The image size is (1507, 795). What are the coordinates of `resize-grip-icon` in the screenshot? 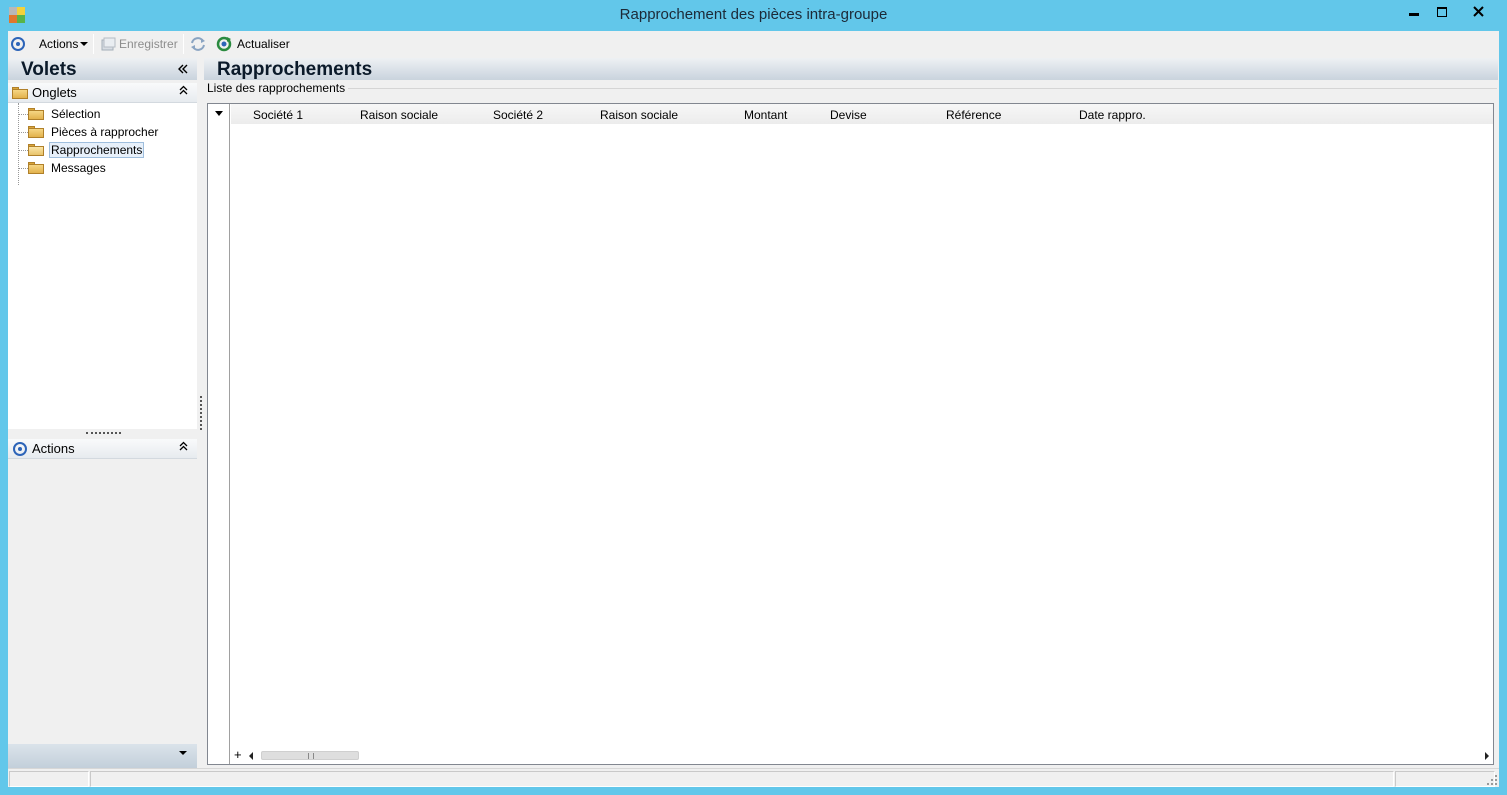 It's located at (1492, 780).